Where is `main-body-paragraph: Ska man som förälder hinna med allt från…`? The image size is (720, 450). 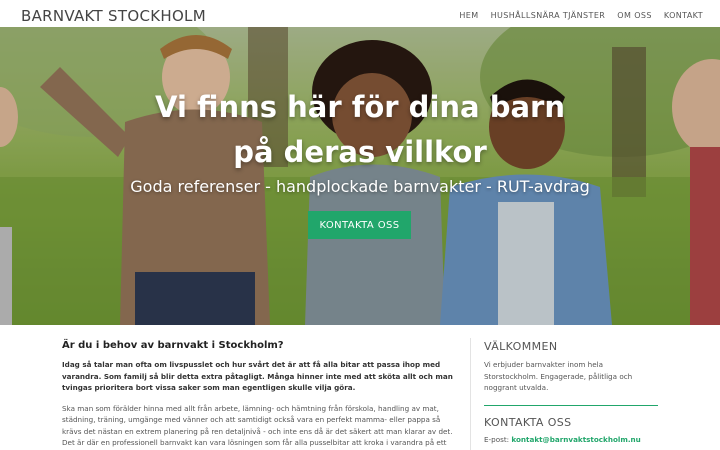 main-body-paragraph: Ska man som förälder hinna med allt från… is located at coordinates (257, 425).